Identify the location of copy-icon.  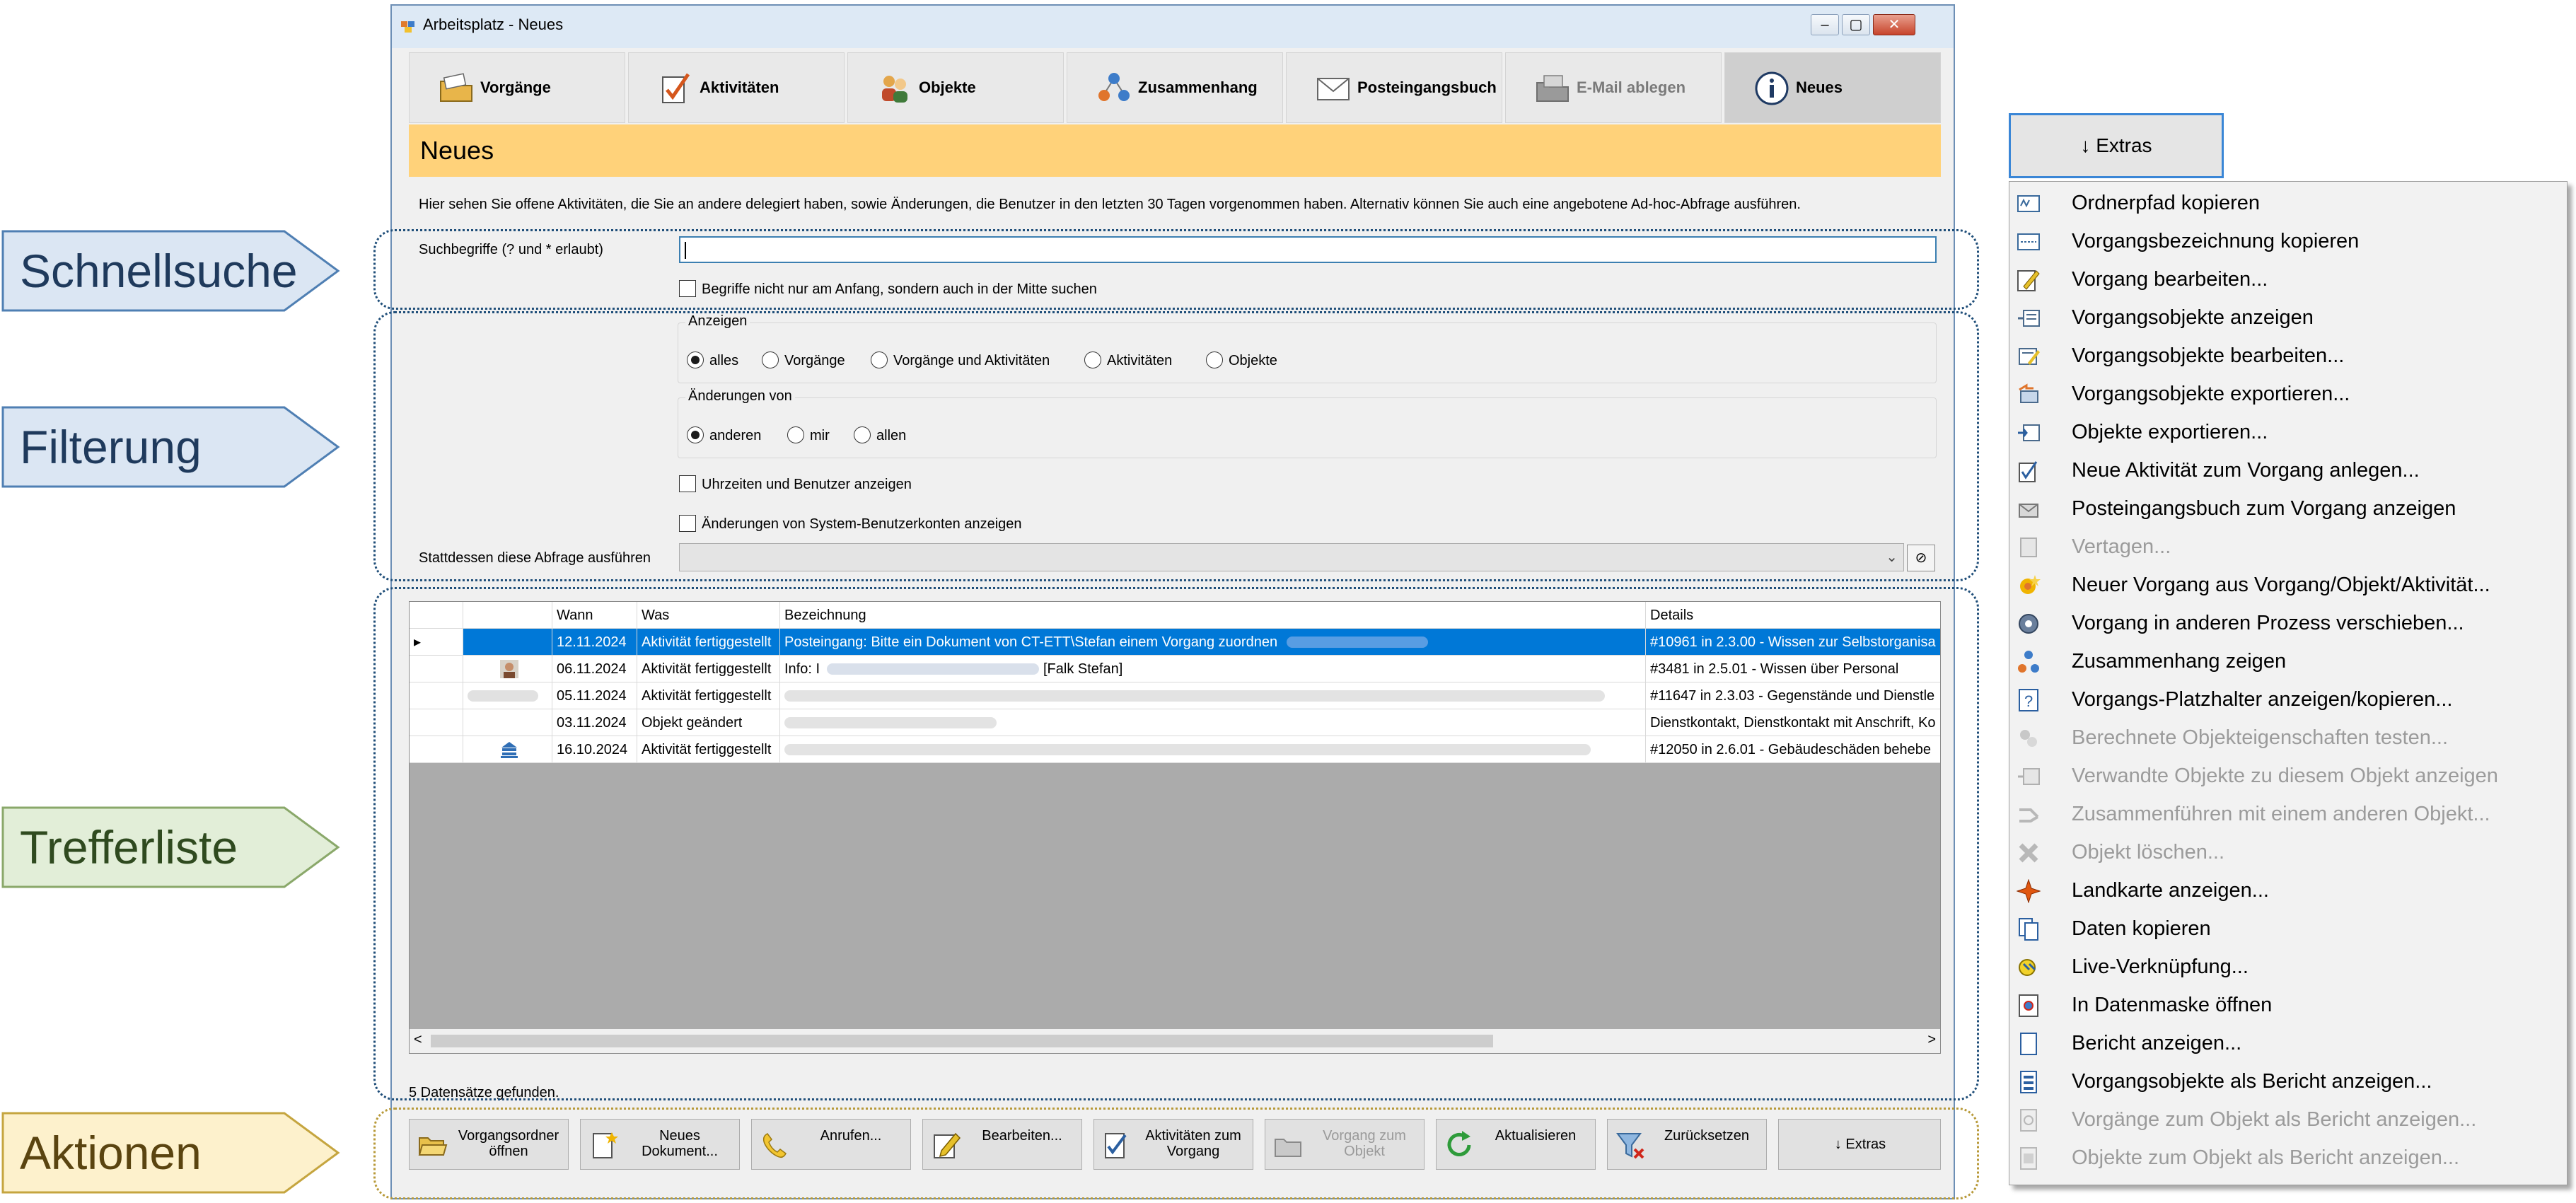
(2028, 929).